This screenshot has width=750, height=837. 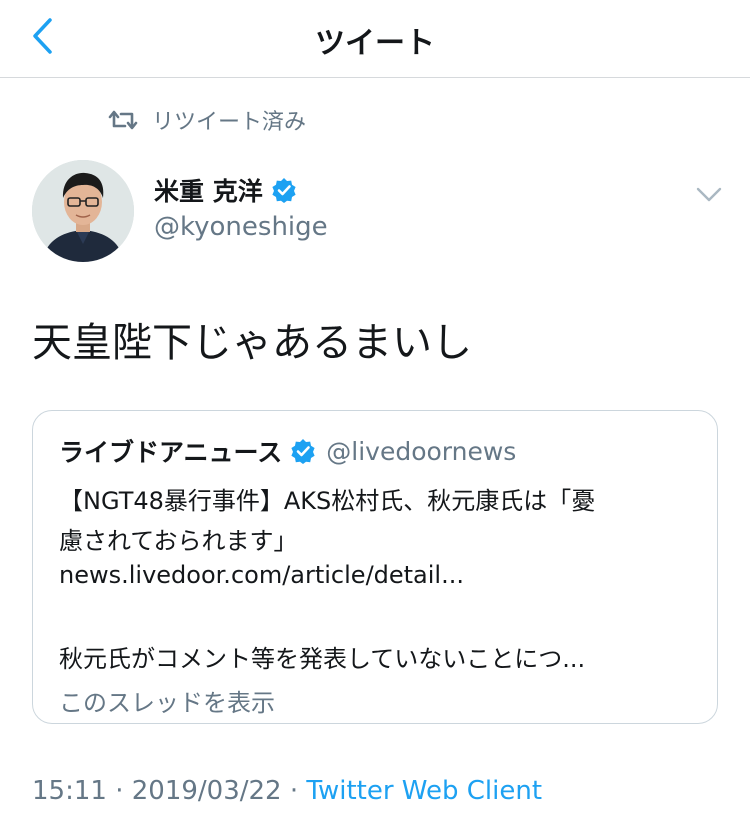 What do you see at coordinates (421, 451) in the screenshot?
I see `quoted-author-handle: @livedoornews` at bounding box center [421, 451].